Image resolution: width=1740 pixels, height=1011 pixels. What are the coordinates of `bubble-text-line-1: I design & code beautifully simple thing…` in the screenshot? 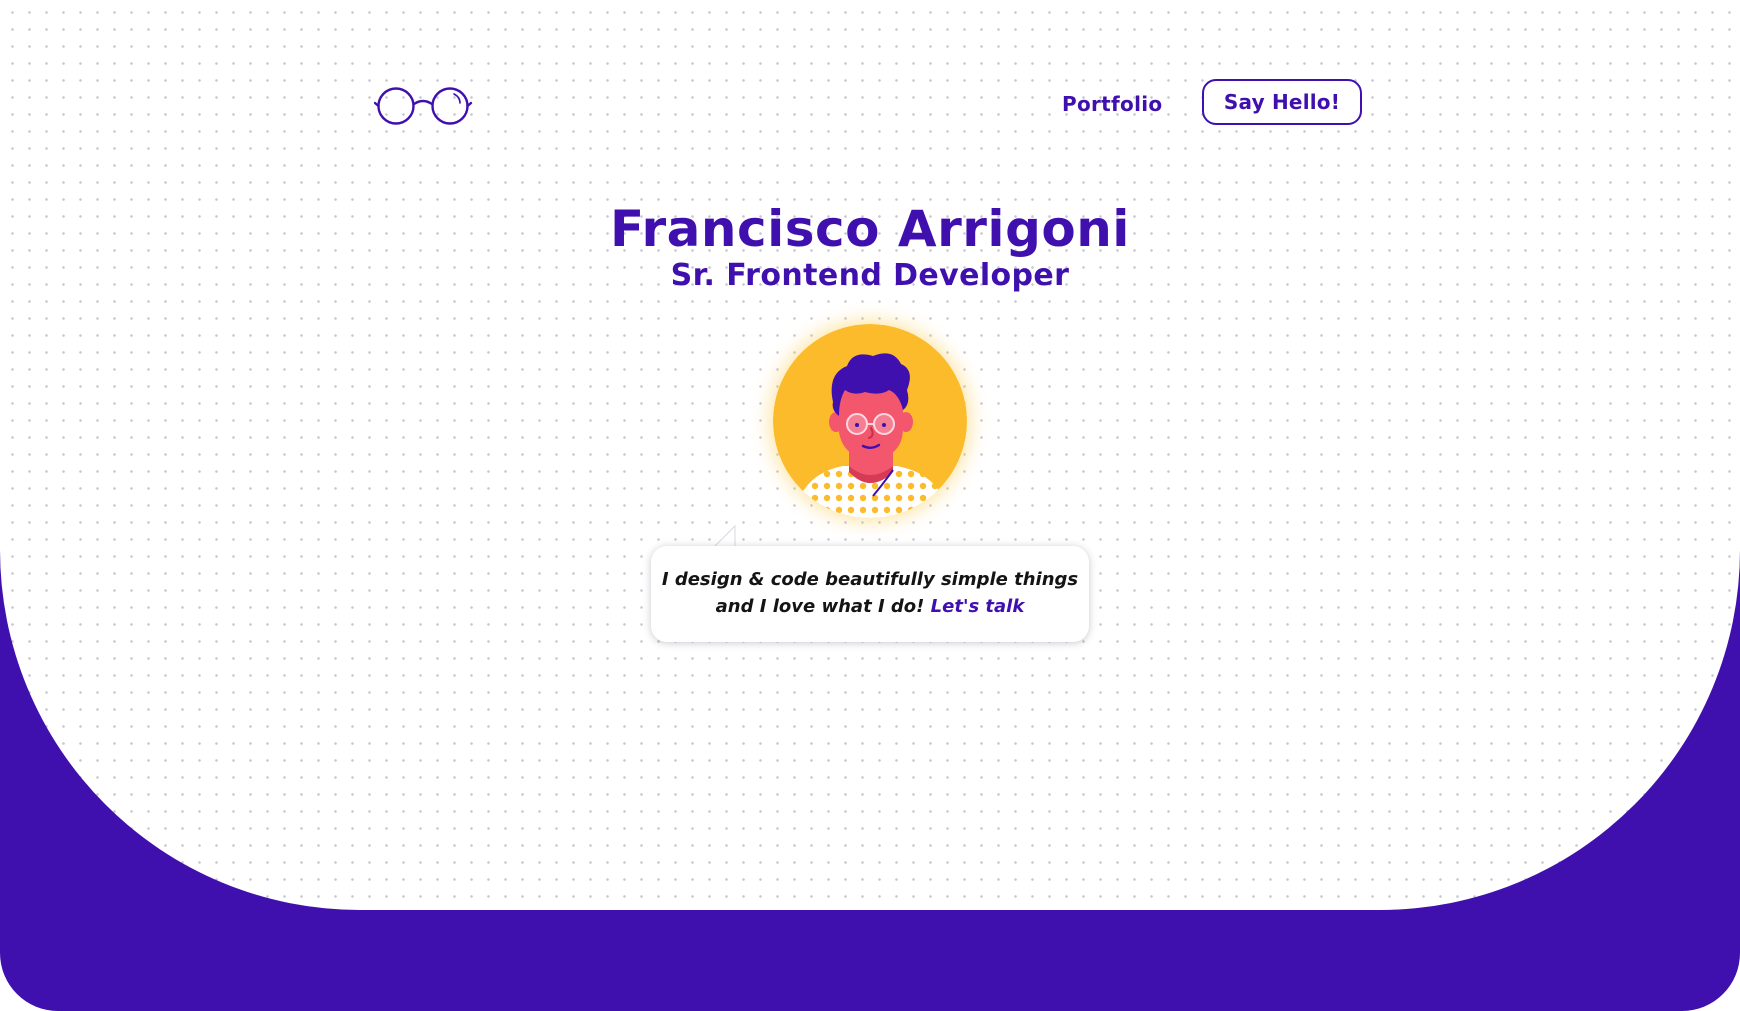 It's located at (870, 579).